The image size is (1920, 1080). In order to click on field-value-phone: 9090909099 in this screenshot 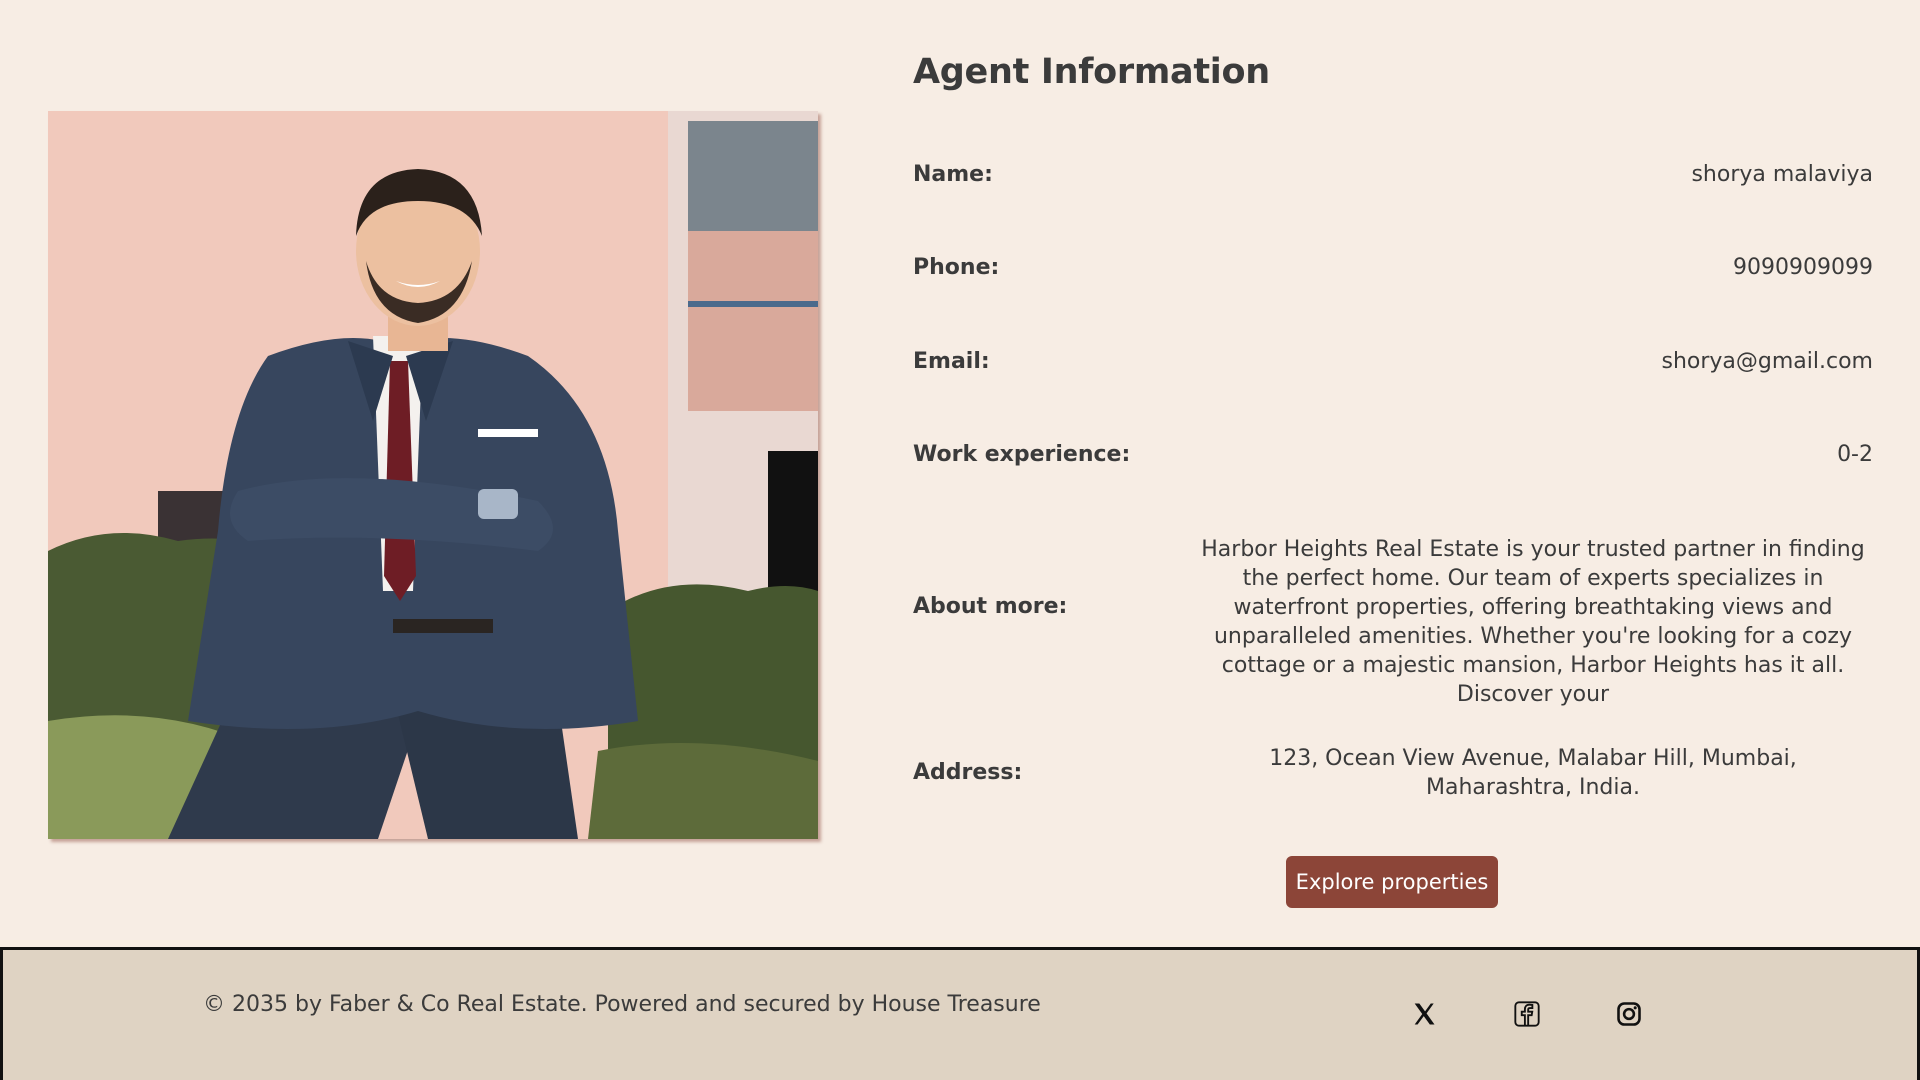, I will do `click(1803, 267)`.